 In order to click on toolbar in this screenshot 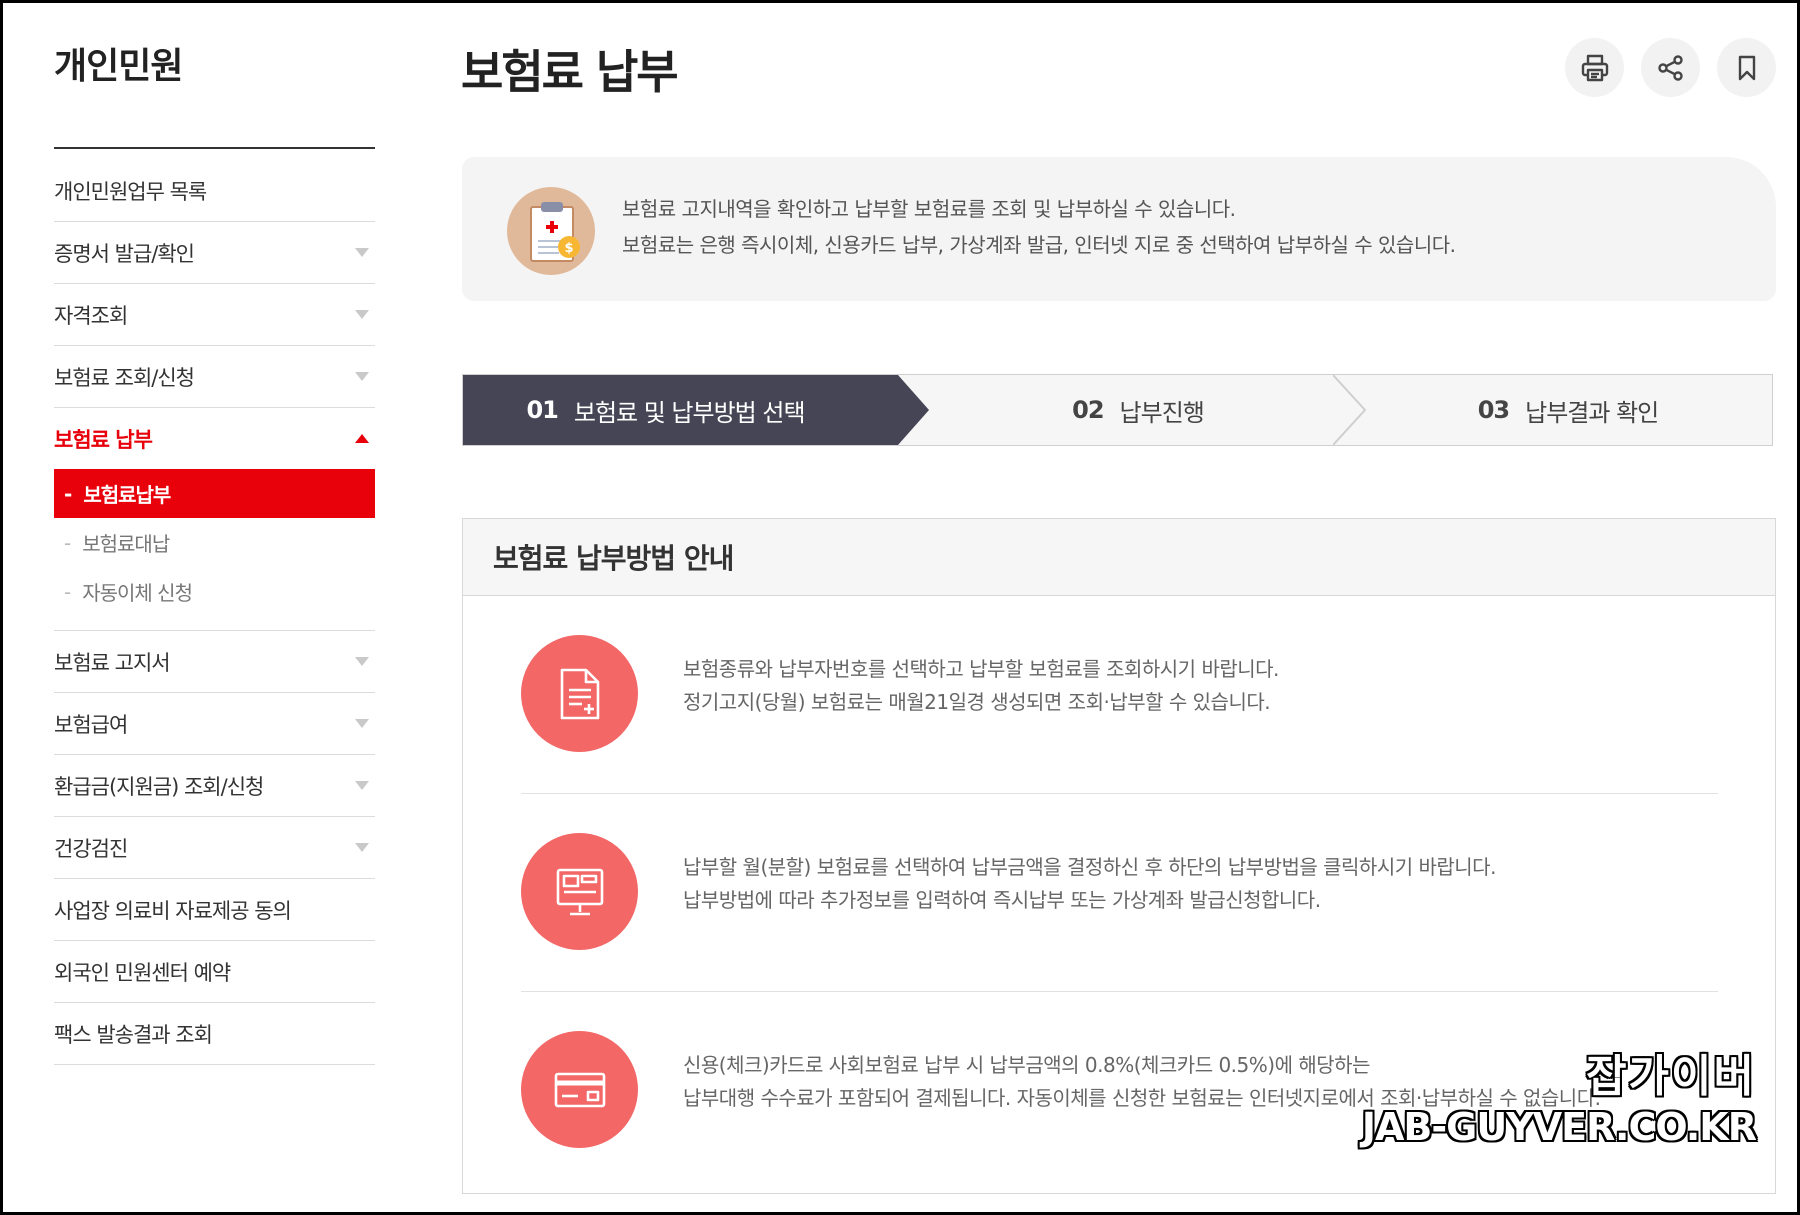, I will do `click(1670, 67)`.